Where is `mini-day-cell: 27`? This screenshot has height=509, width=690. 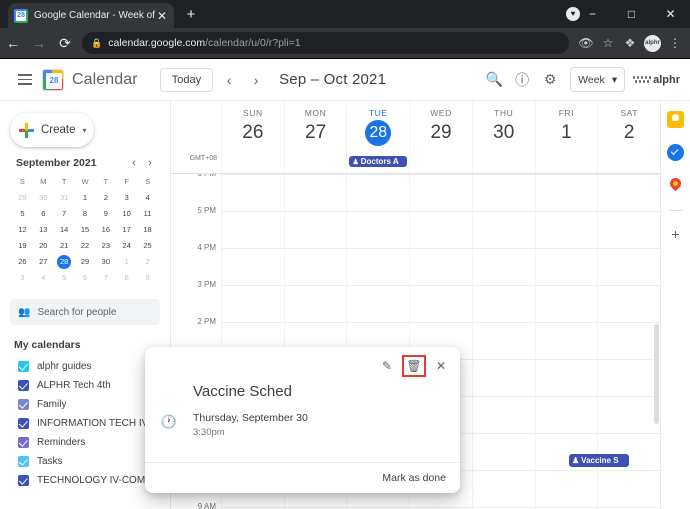
mini-day-cell: 27 is located at coordinates (43, 262).